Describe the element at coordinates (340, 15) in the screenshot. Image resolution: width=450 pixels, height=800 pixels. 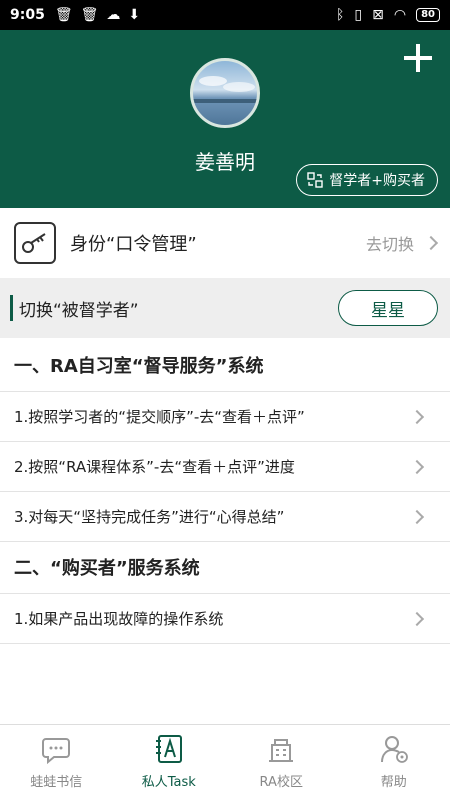
I see `bluetooth-icon: ᛒ` at that location.